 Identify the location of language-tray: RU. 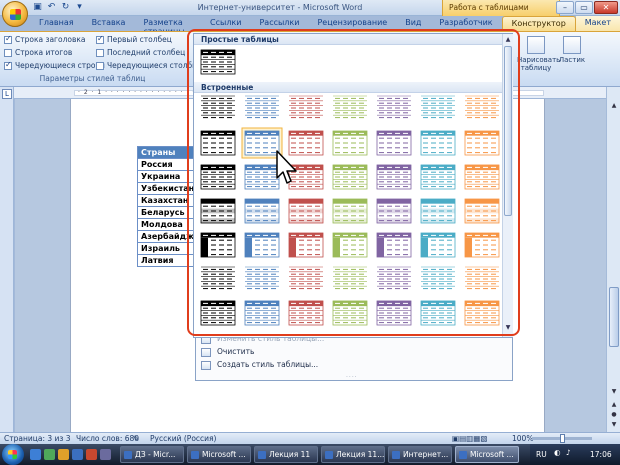
(541, 454).